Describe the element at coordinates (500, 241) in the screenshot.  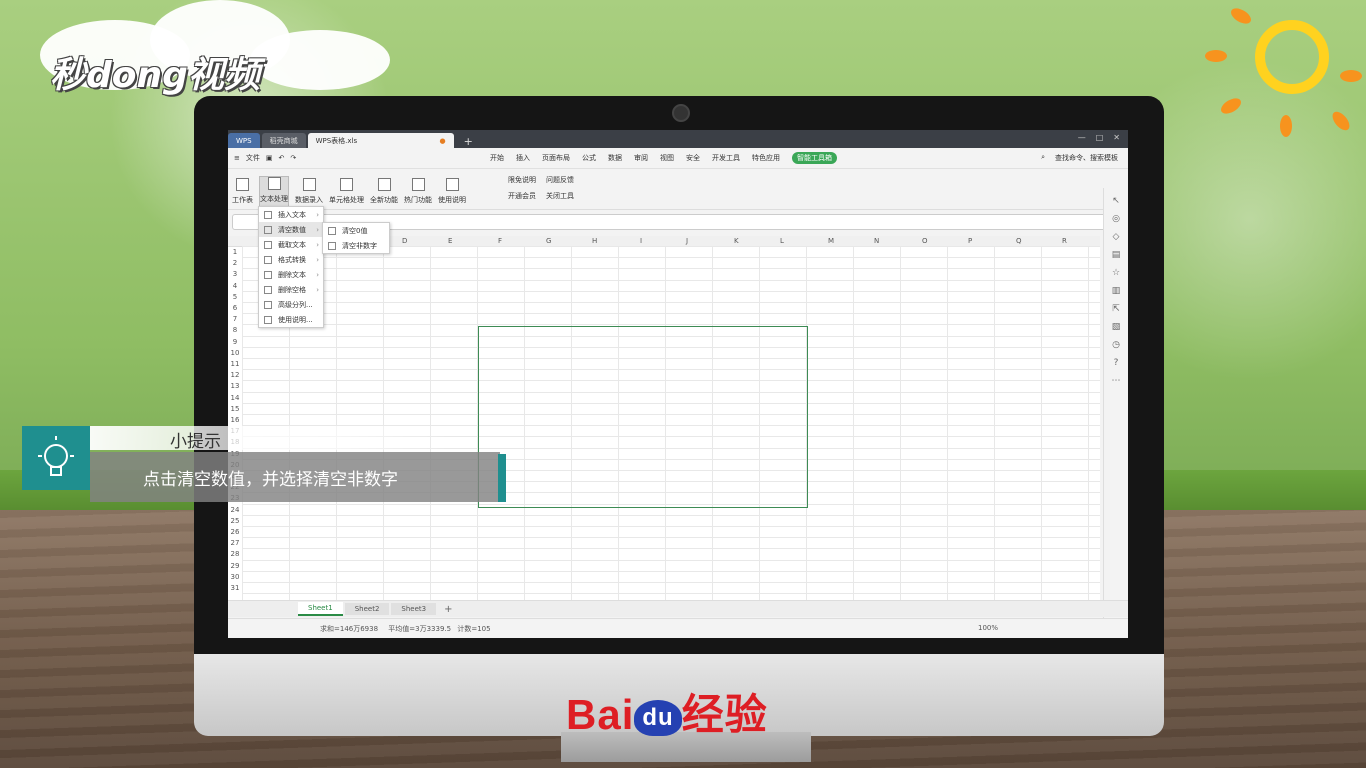
I see `column-header: F` at that location.